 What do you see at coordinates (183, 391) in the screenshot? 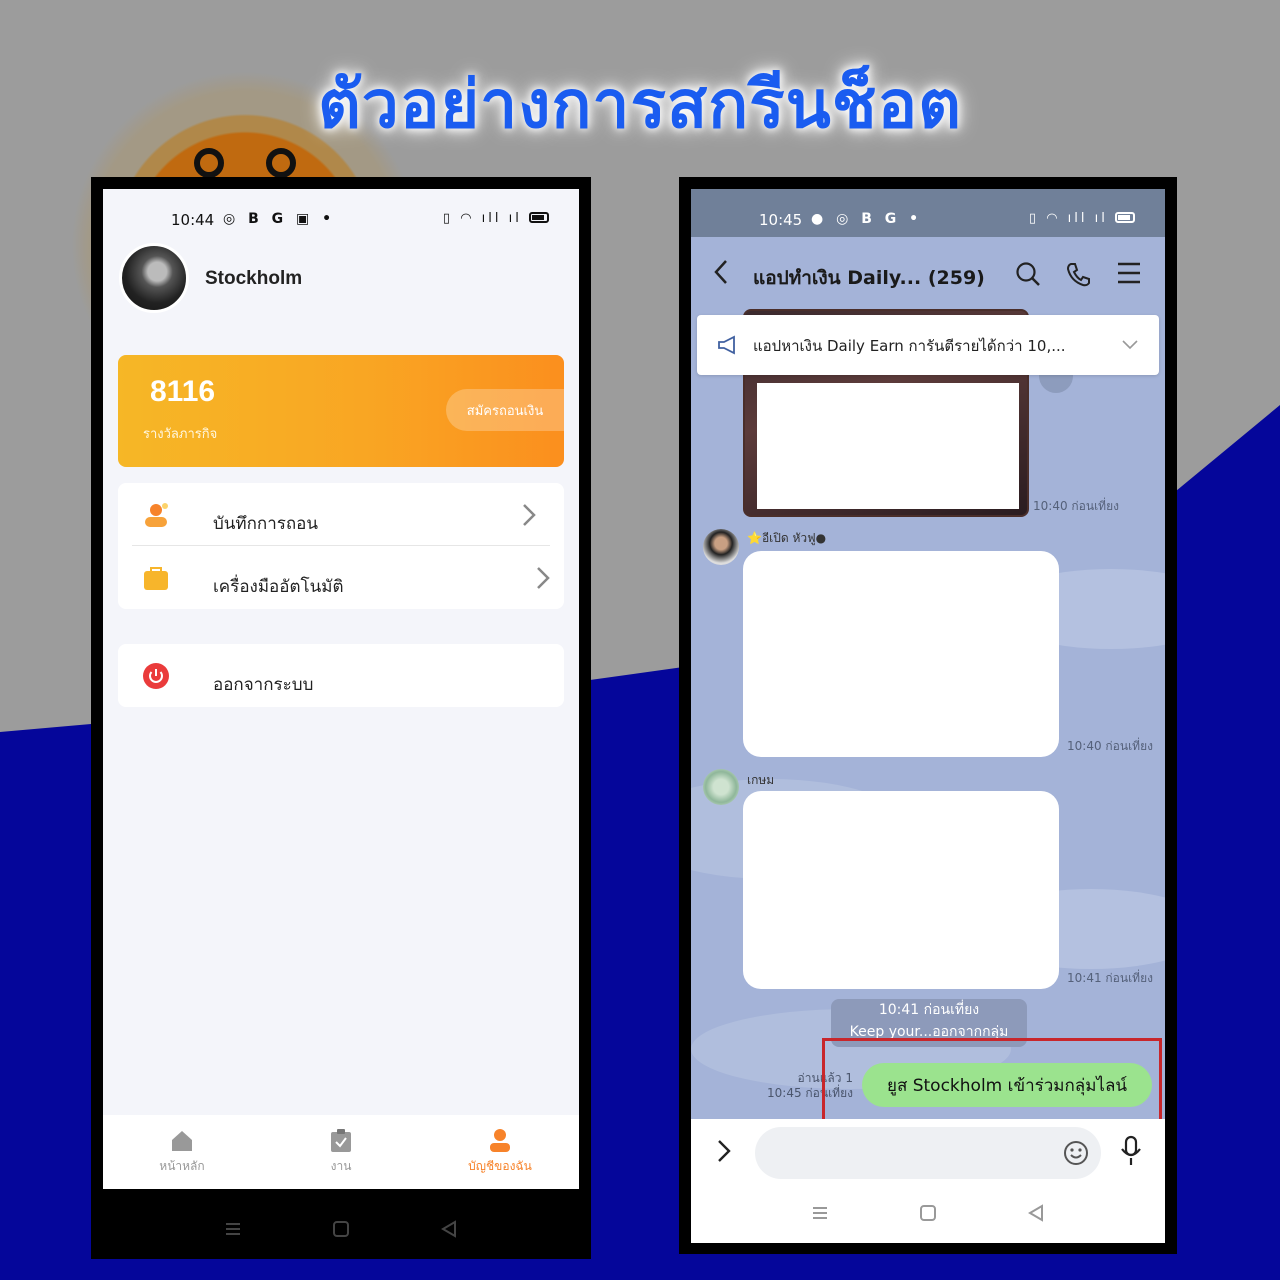
I see `reward-value: 8116` at bounding box center [183, 391].